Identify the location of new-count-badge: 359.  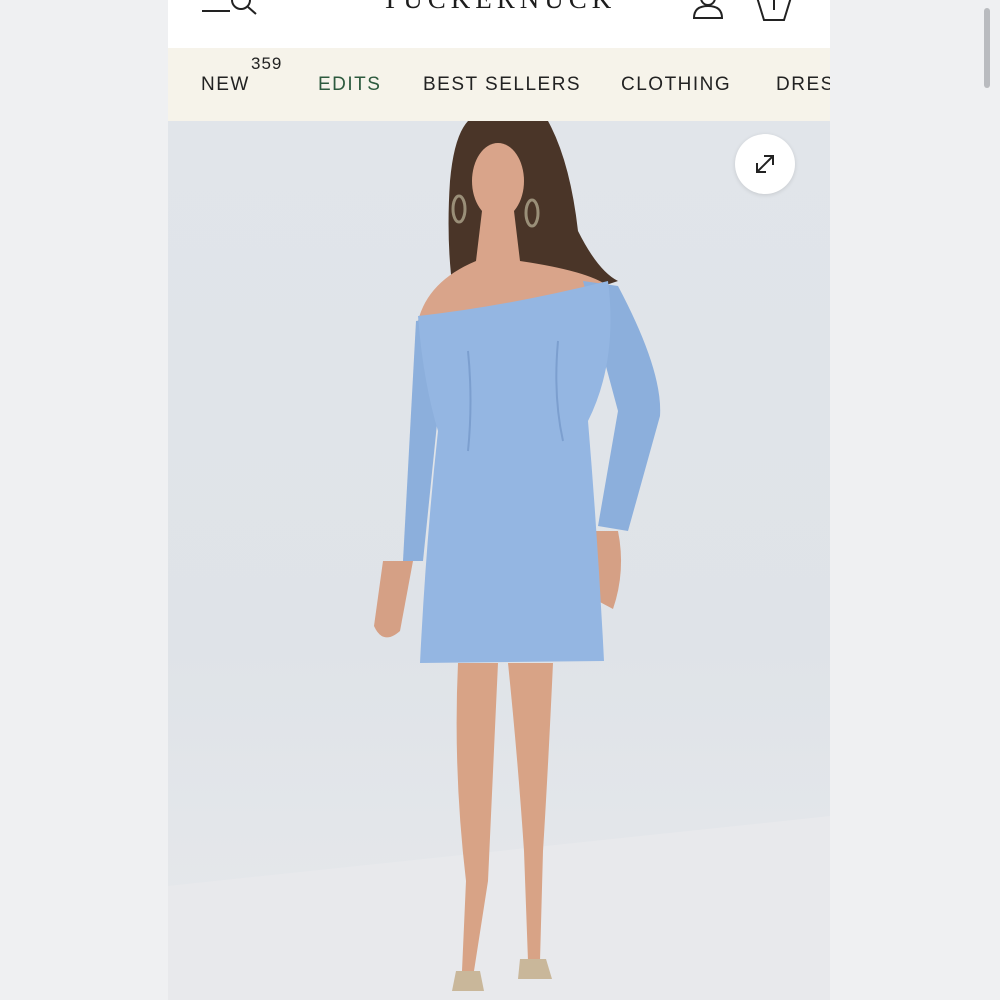
(267, 63).